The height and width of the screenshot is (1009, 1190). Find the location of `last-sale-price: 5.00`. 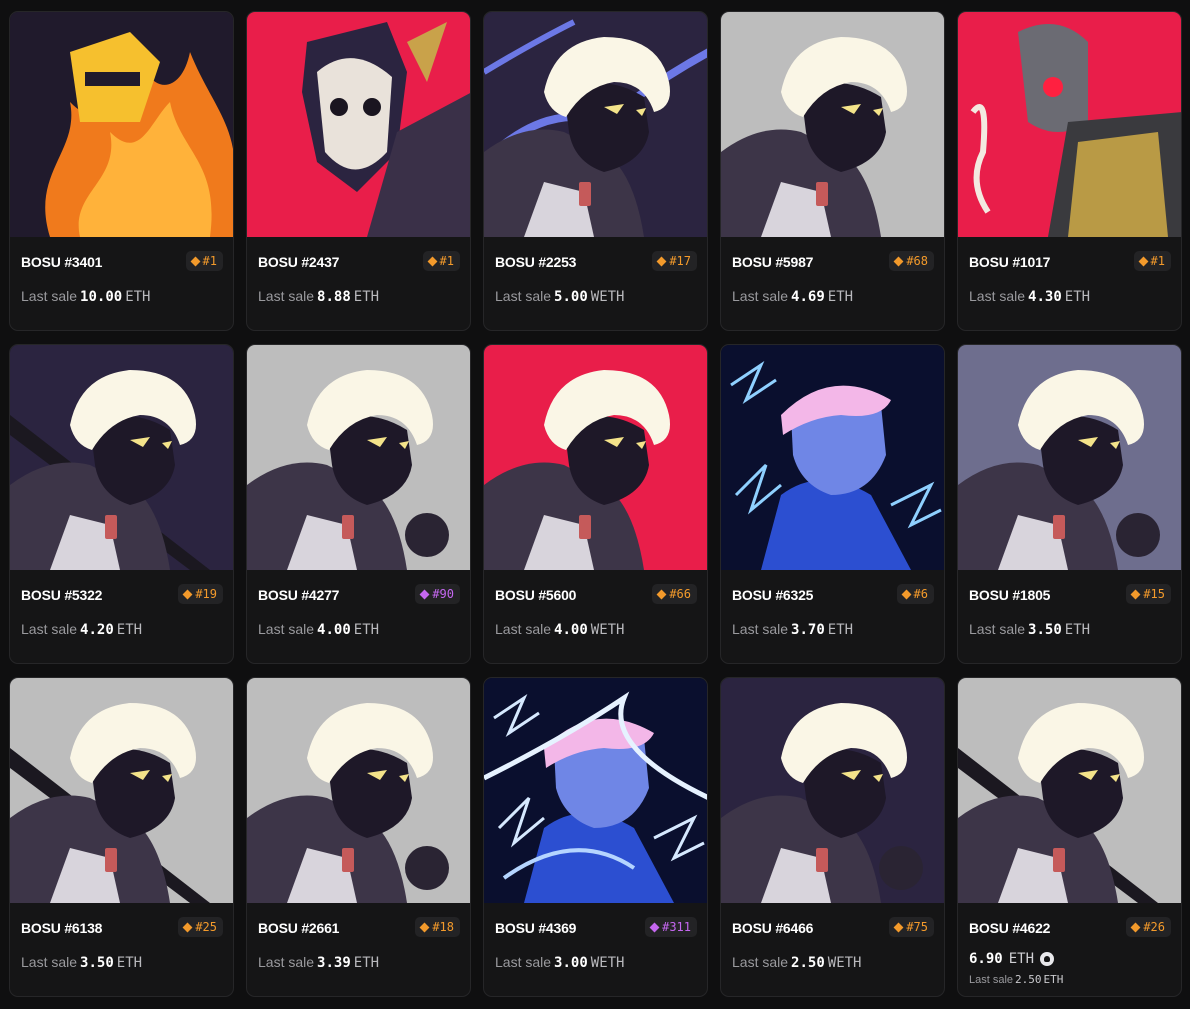

last-sale-price: 5.00 is located at coordinates (571, 297).